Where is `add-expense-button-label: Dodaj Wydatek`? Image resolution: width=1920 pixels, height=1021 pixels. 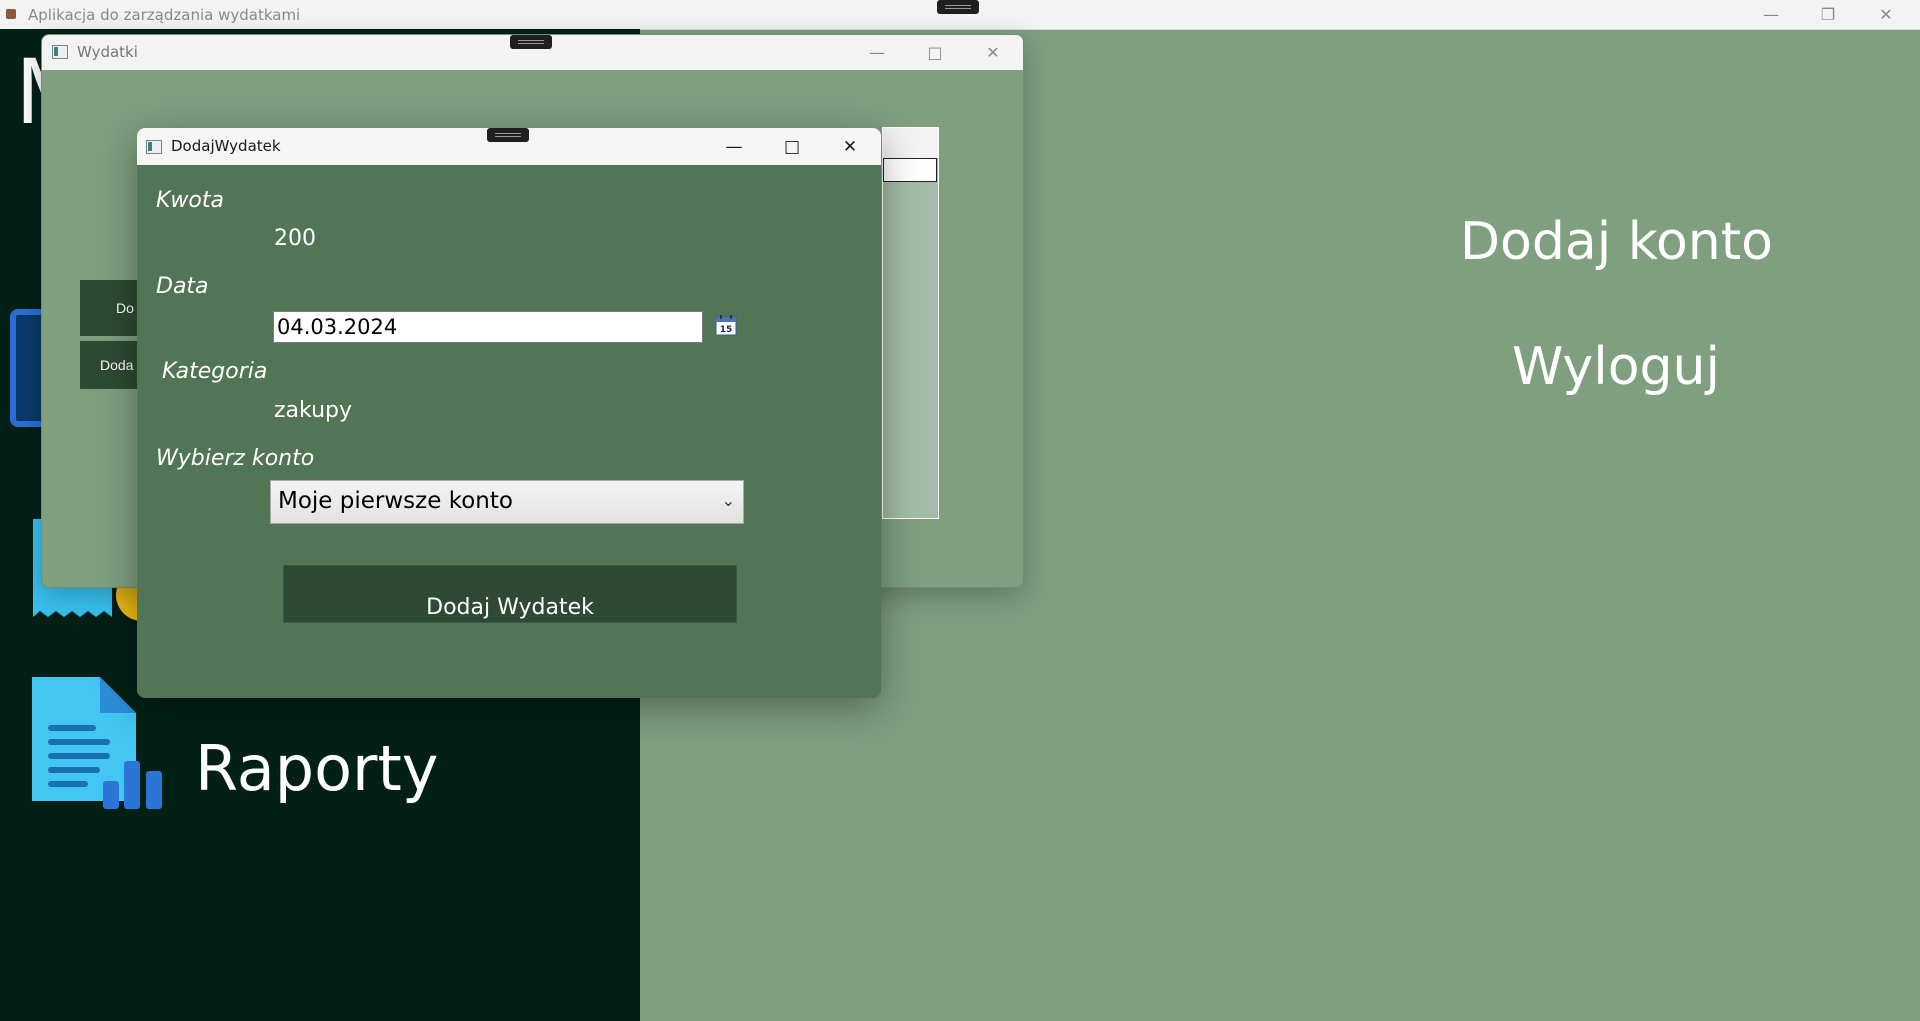
add-expense-button-label: Dodaj Wydatek is located at coordinates (510, 607).